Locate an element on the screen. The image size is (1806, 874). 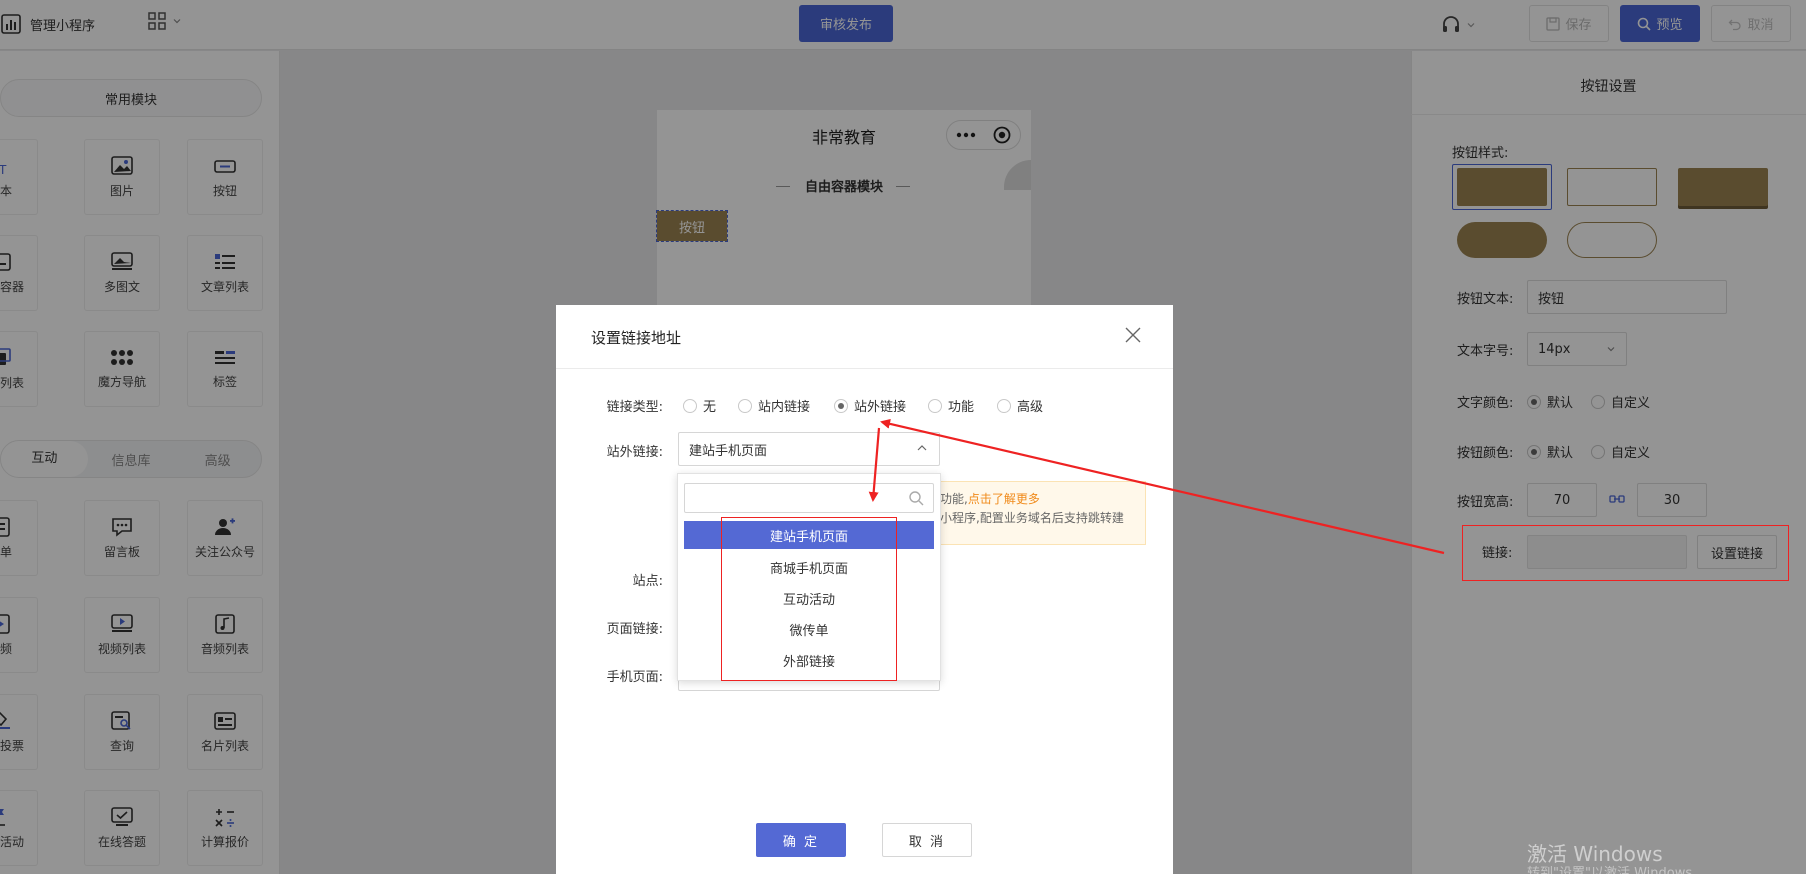
annotation-arrows is located at coordinates (1156, 486).